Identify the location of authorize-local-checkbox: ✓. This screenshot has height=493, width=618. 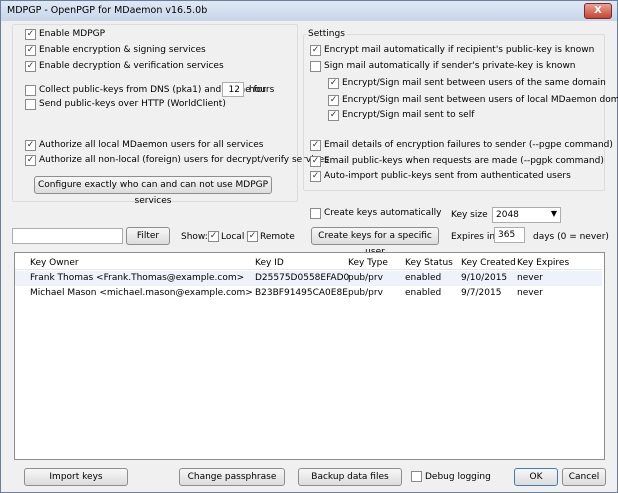
(30, 145).